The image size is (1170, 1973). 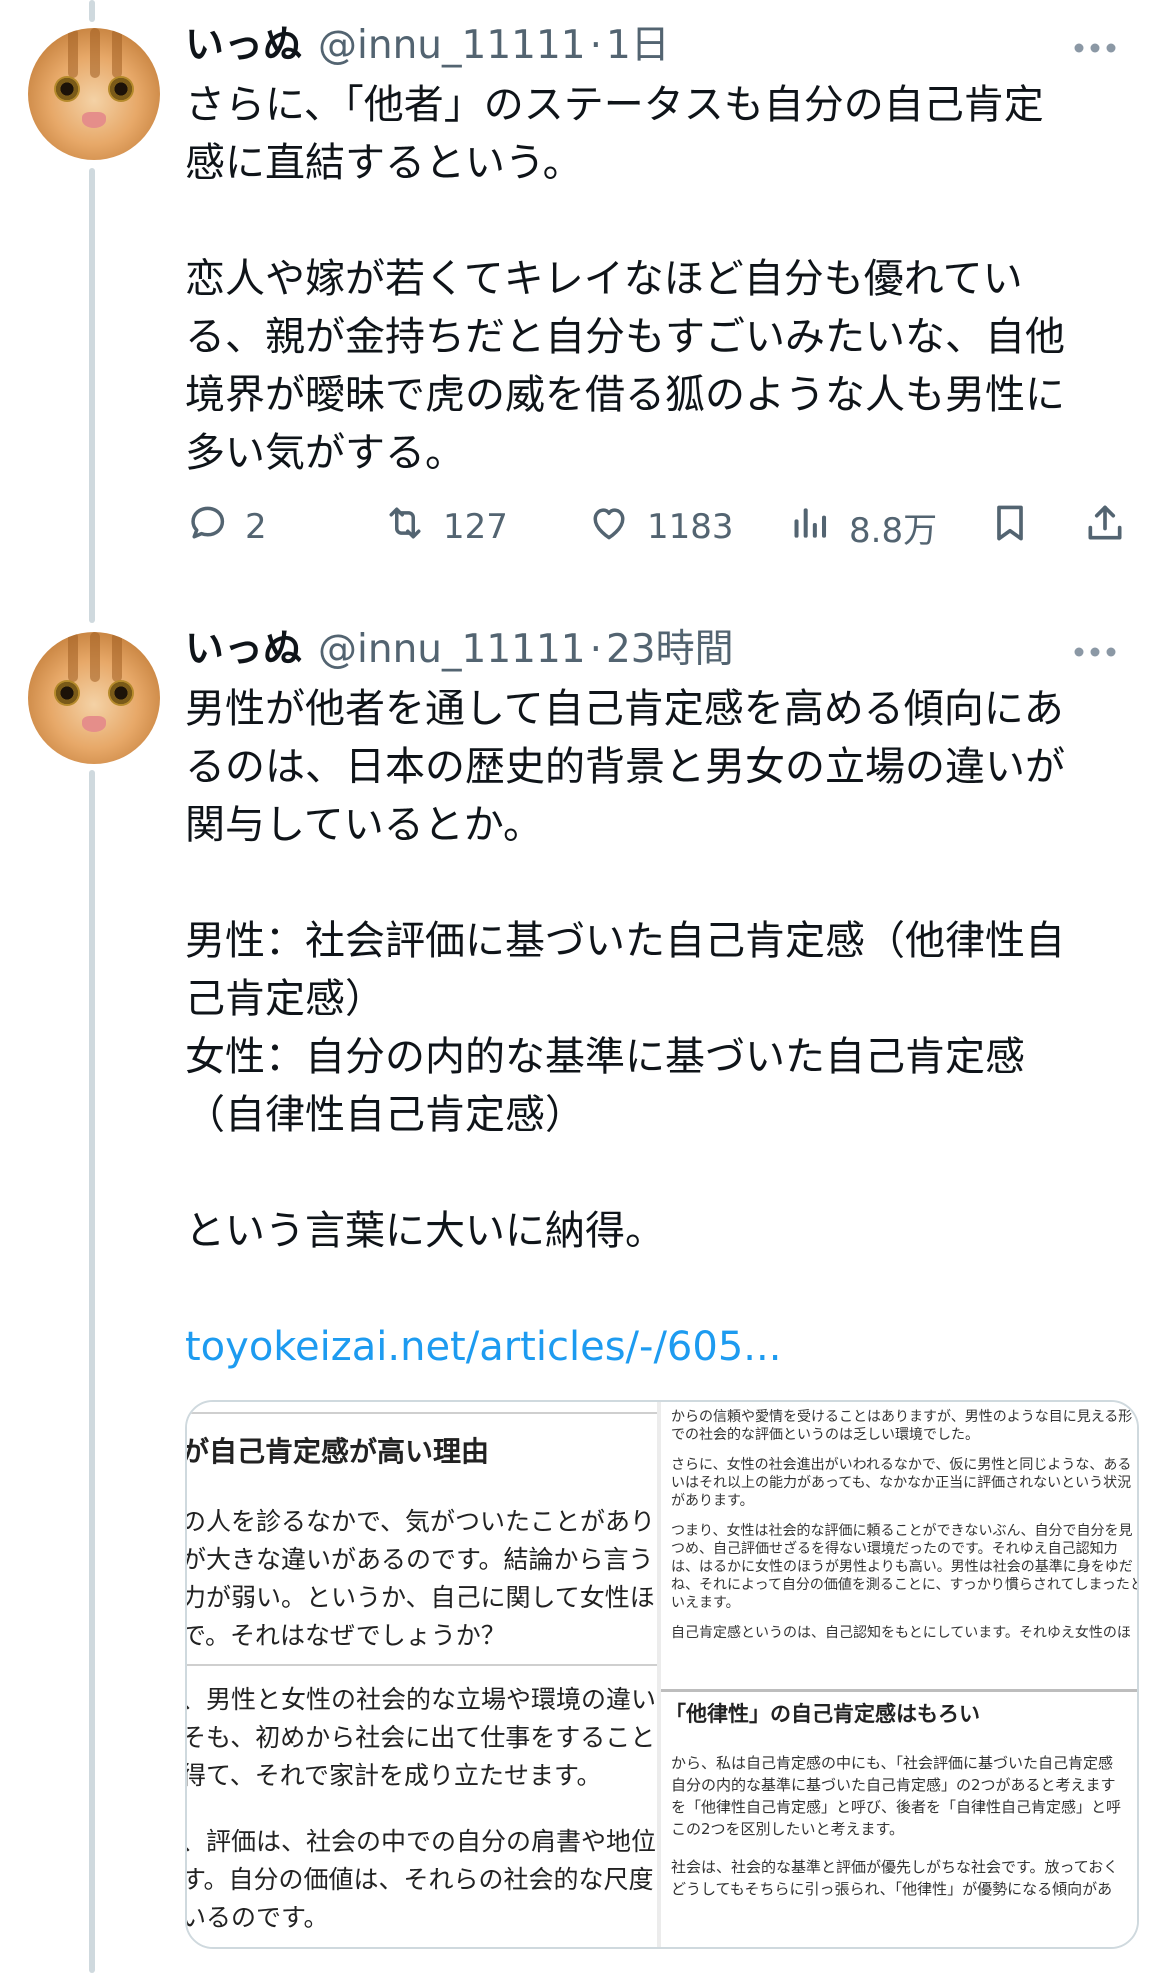 I want to click on like-button: 1183, so click(x=660, y=527).